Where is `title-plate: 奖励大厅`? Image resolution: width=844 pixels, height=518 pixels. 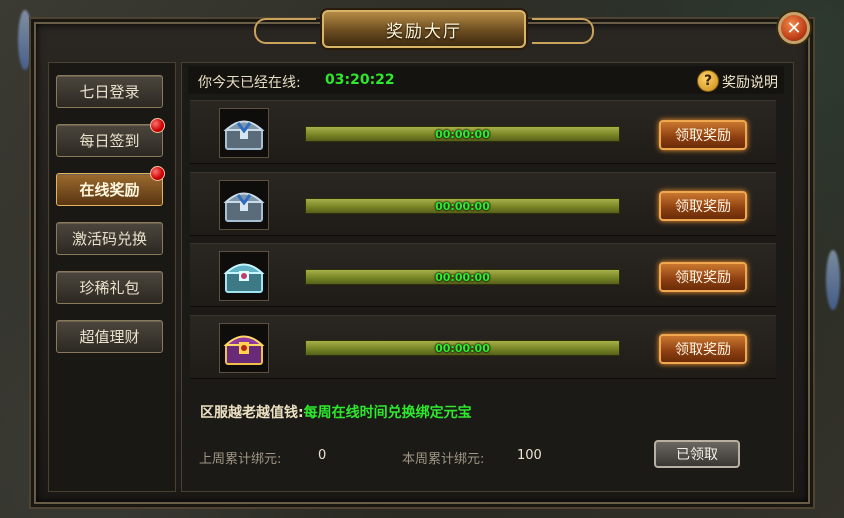 title-plate: 奖励大厅 is located at coordinates (424, 29).